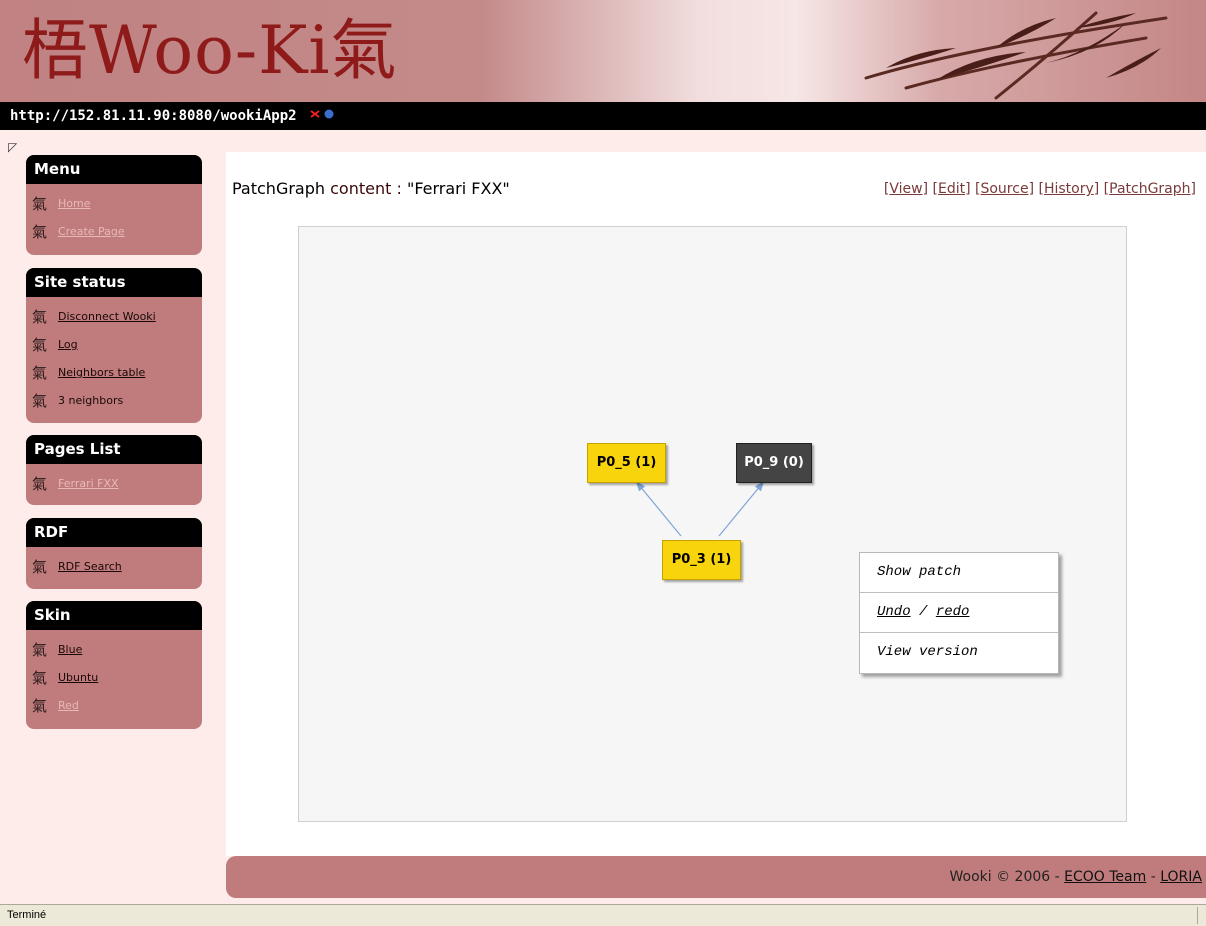 This screenshot has width=1206, height=926. I want to click on resize-grip-icon, so click(1197, 915).